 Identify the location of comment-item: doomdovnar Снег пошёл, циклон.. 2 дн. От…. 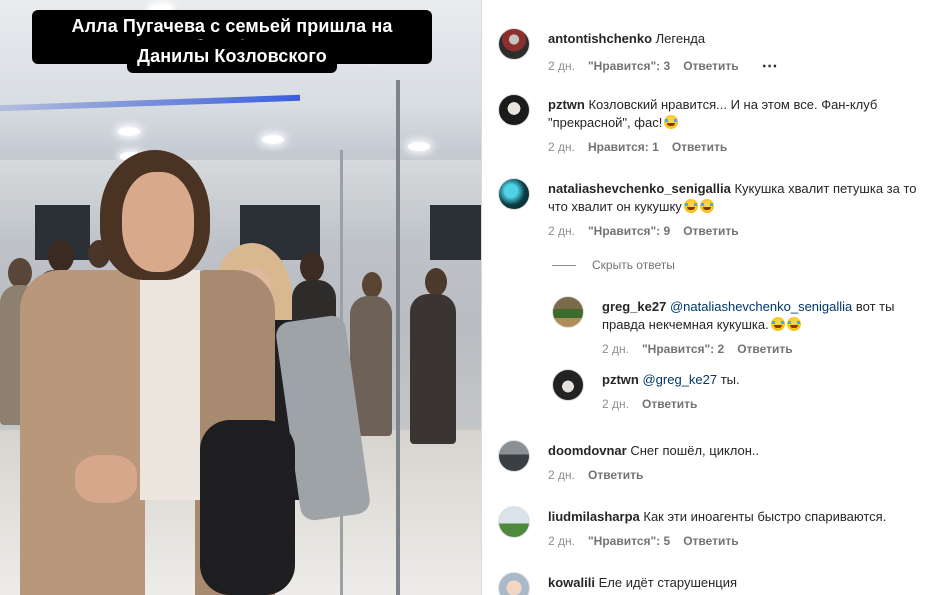
(718, 462).